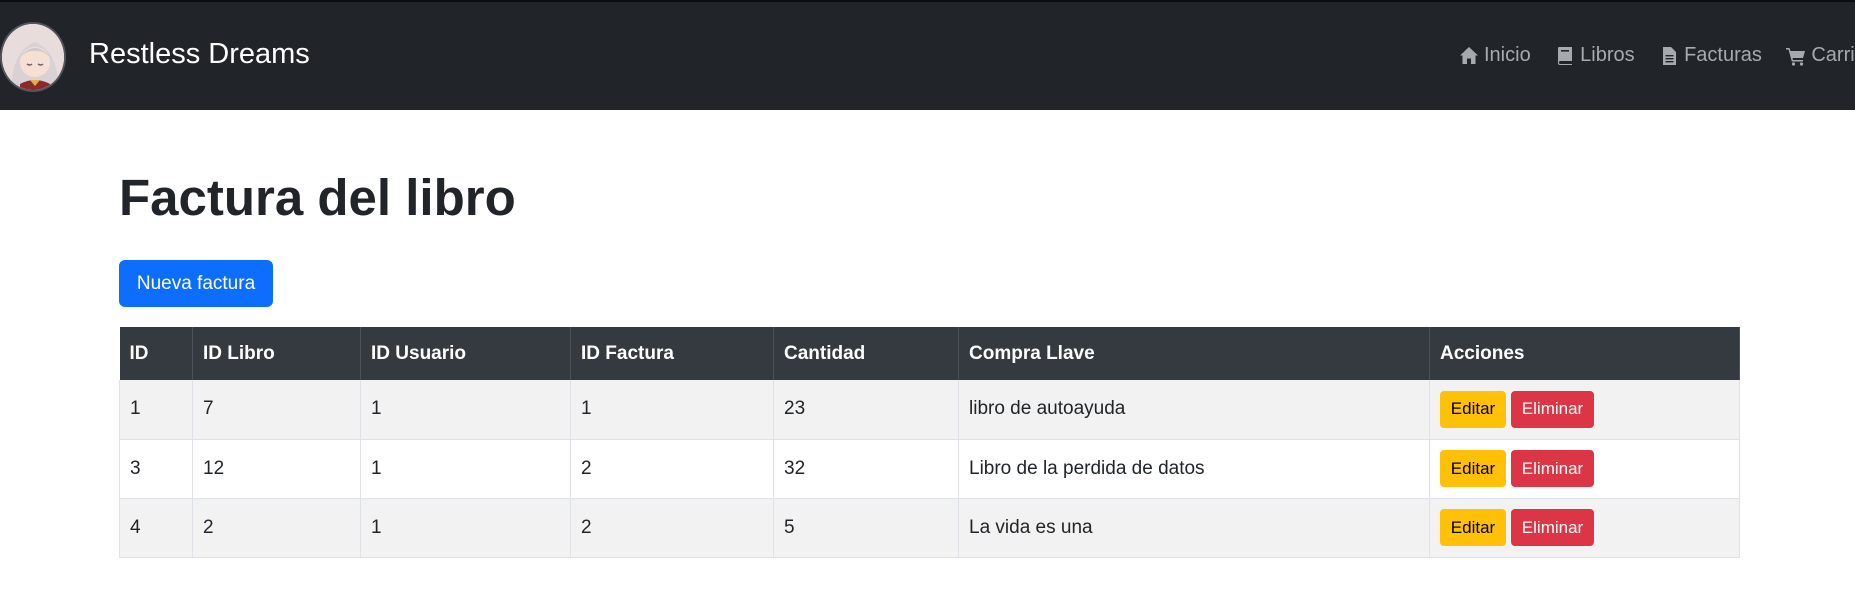 Image resolution: width=1855 pixels, height=612 pixels. I want to click on nav-links: Inicio Libros Facturas Carrito, so click(1657, 59).